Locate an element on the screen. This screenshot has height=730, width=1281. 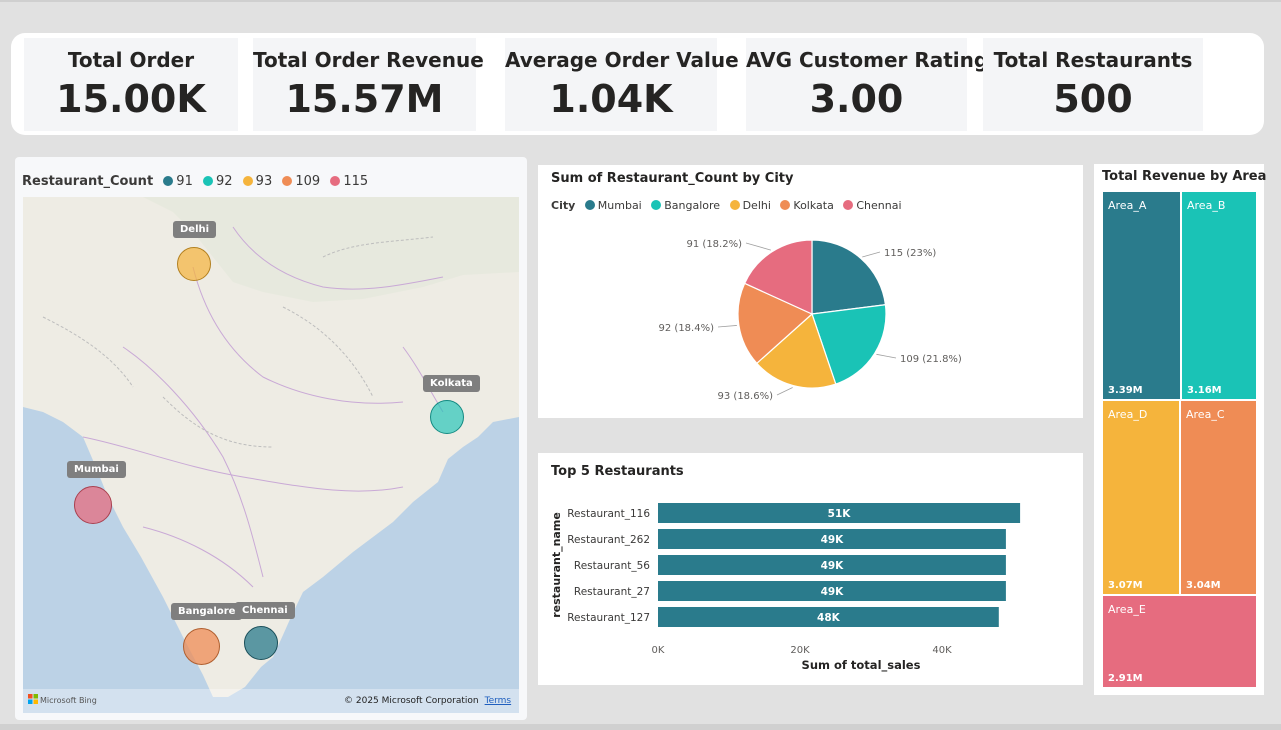
city-label-bangalore: Bangalore is located at coordinates (207, 611).